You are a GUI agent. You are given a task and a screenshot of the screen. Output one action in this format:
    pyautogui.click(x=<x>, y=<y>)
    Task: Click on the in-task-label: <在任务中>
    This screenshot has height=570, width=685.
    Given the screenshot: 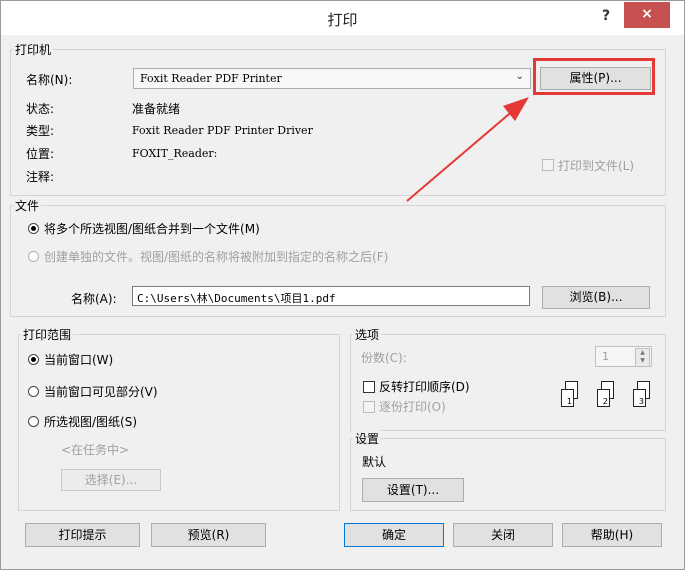 What is the action you would take?
    pyautogui.click(x=95, y=450)
    